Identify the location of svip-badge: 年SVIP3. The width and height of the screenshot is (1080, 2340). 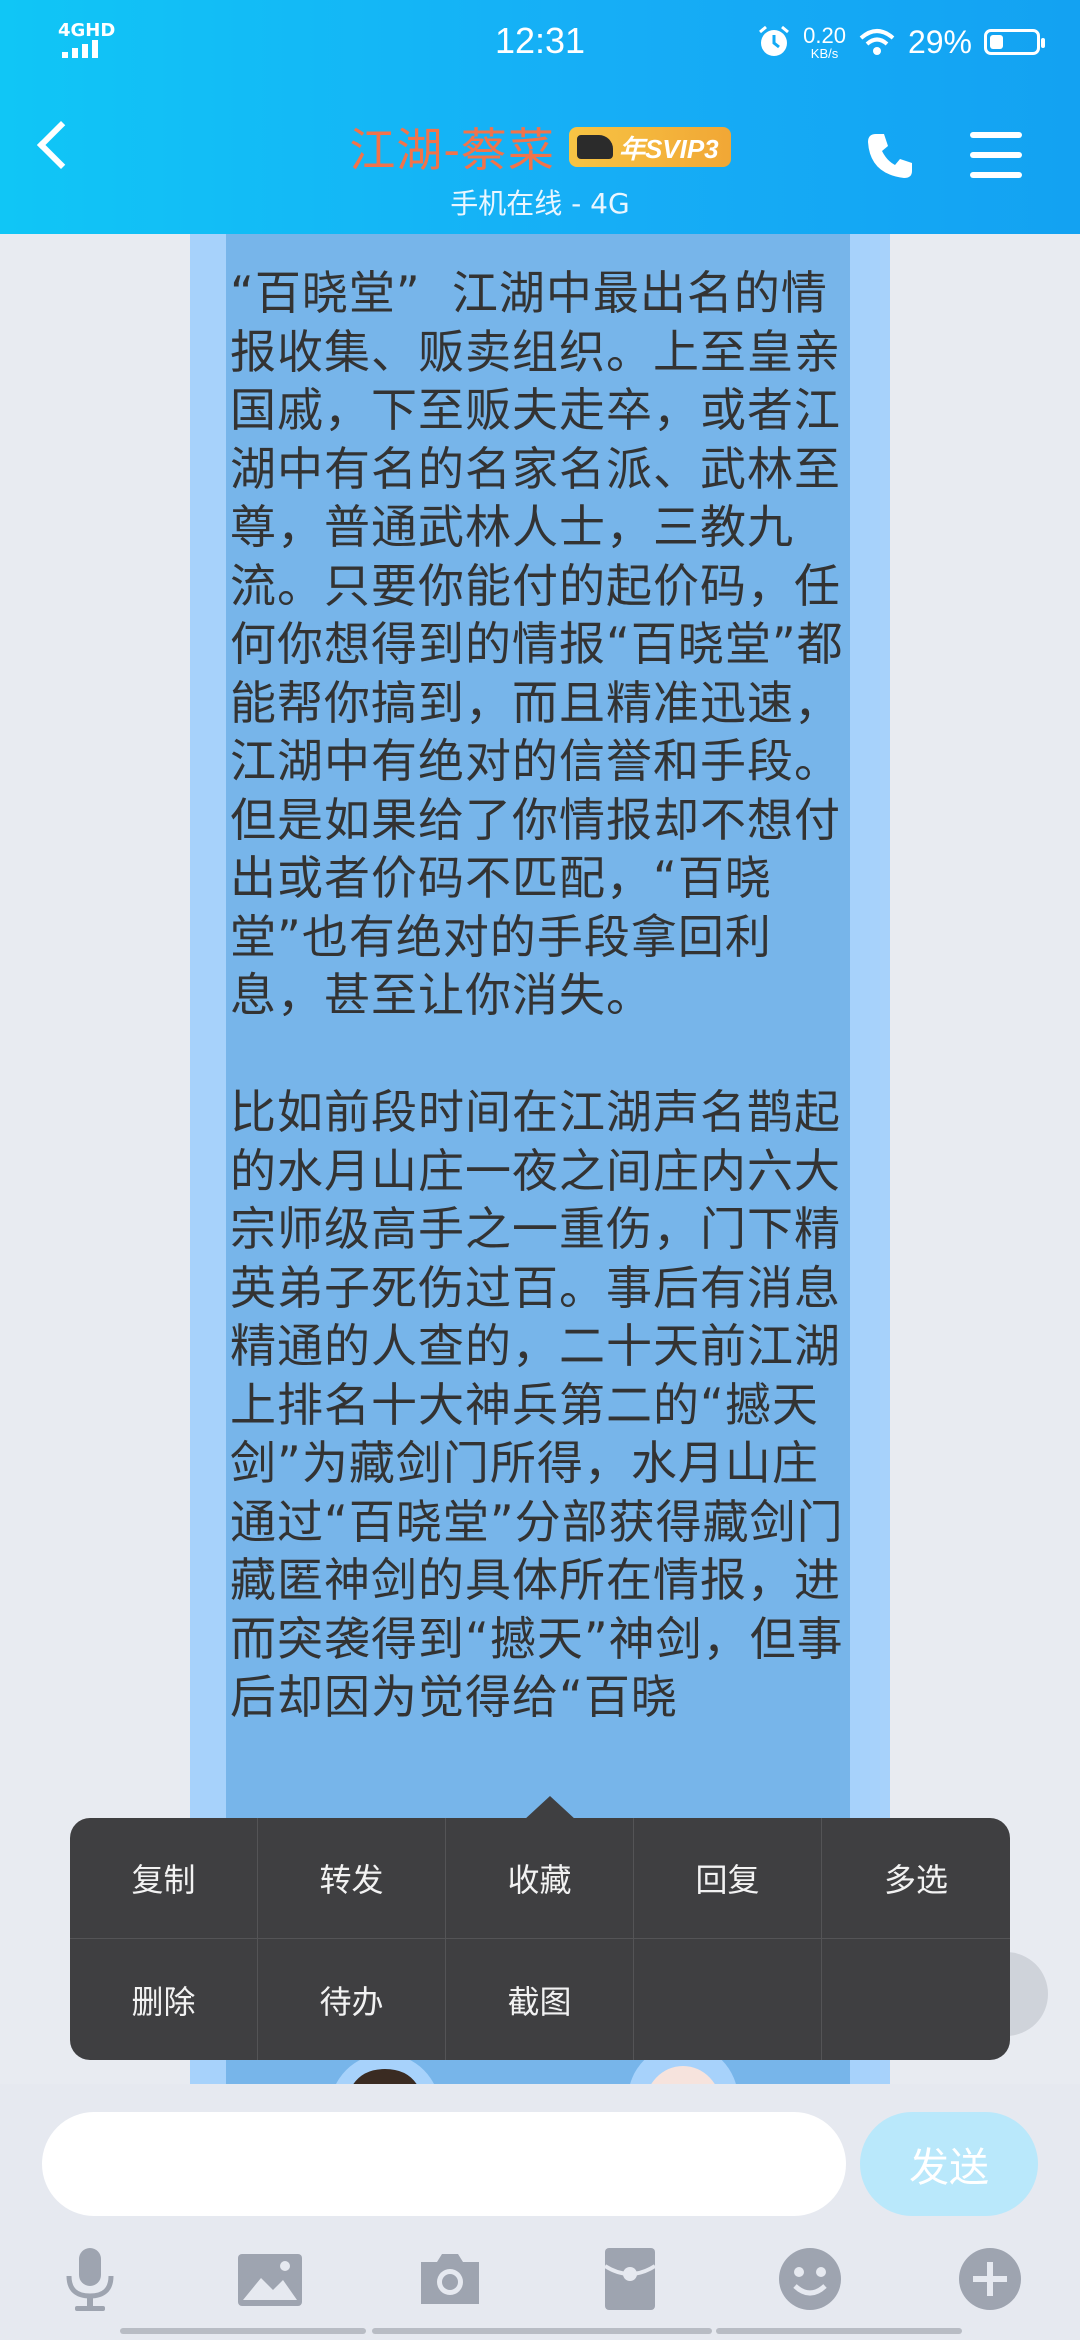
(649, 147).